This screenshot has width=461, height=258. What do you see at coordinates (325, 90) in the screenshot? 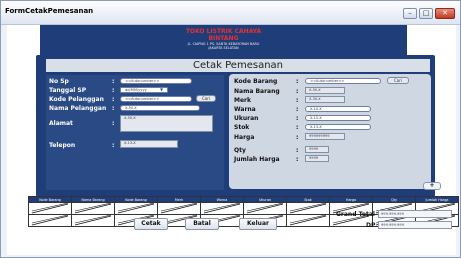
I see `nama-barang-field: X-50-X` at bounding box center [325, 90].